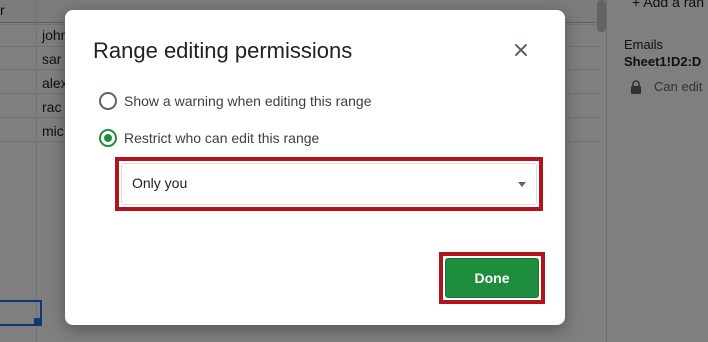 The image size is (708, 342). What do you see at coordinates (108, 138) in the screenshot?
I see `radio-button-selected` at bounding box center [108, 138].